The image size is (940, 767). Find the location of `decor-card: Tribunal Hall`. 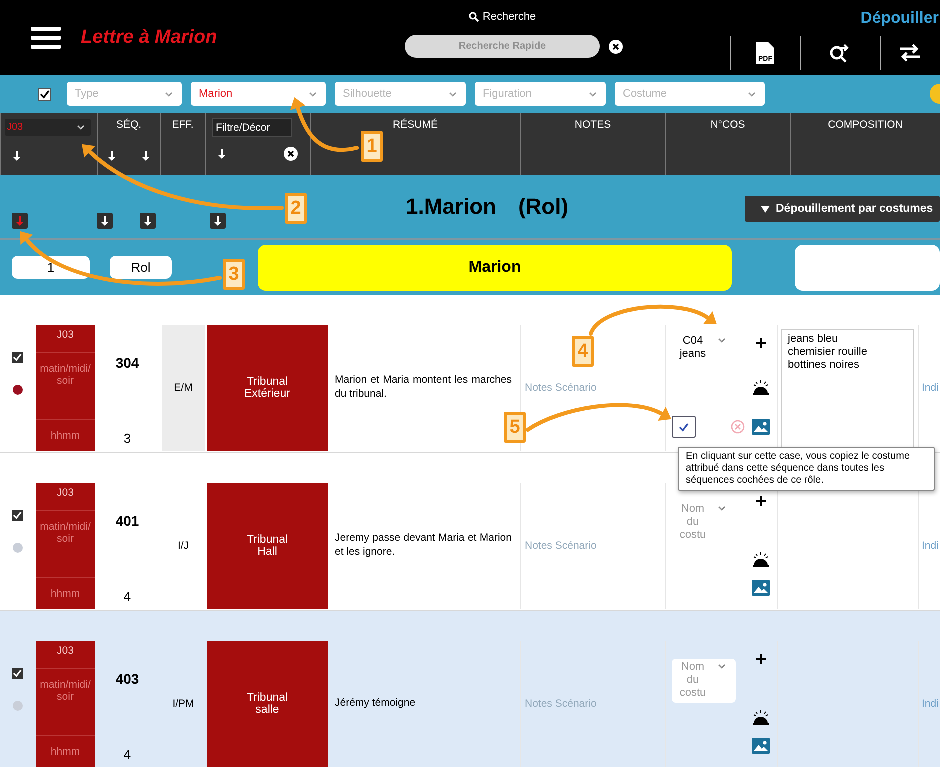

decor-card: Tribunal Hall is located at coordinates (267, 546).